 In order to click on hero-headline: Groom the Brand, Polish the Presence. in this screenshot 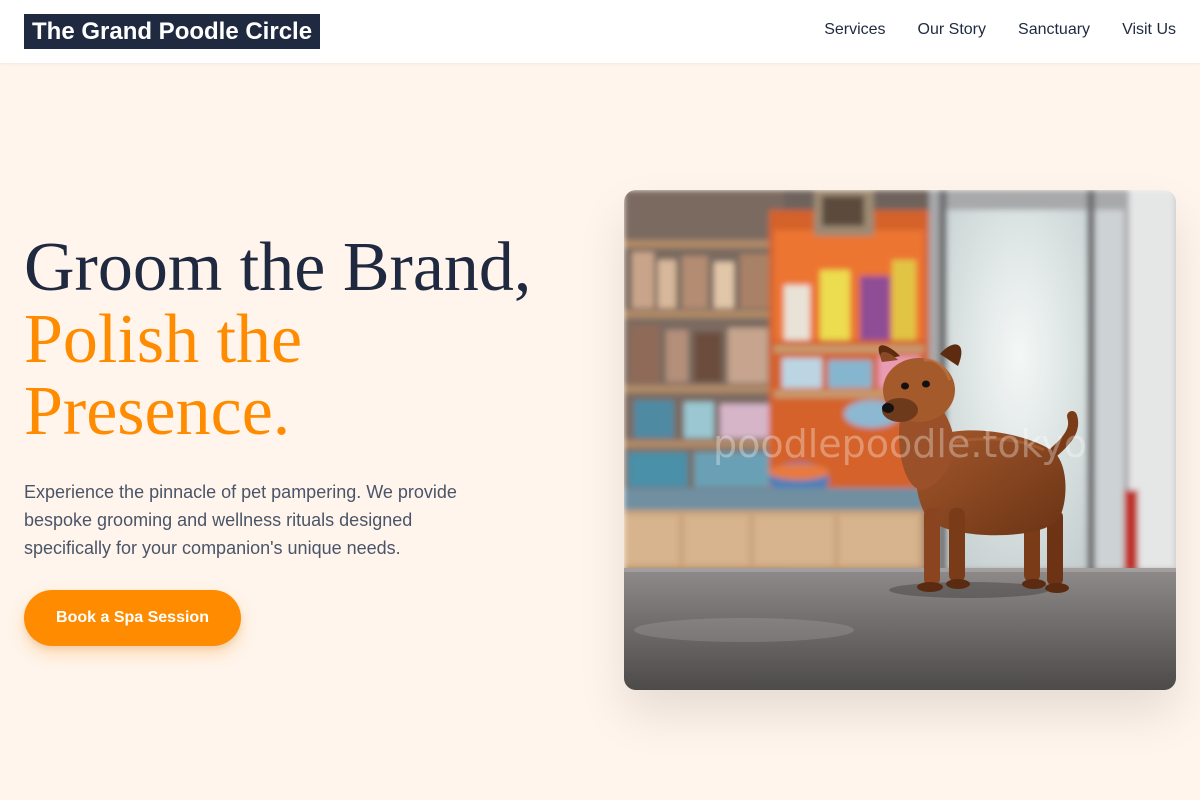, I will do `click(304, 340)`.